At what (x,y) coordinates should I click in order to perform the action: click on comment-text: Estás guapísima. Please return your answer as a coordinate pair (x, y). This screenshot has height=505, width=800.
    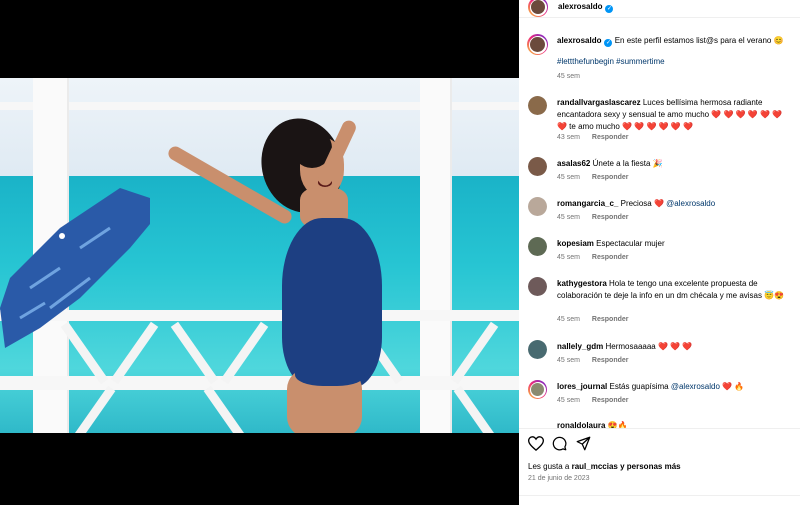
    Looking at the image, I should click on (639, 386).